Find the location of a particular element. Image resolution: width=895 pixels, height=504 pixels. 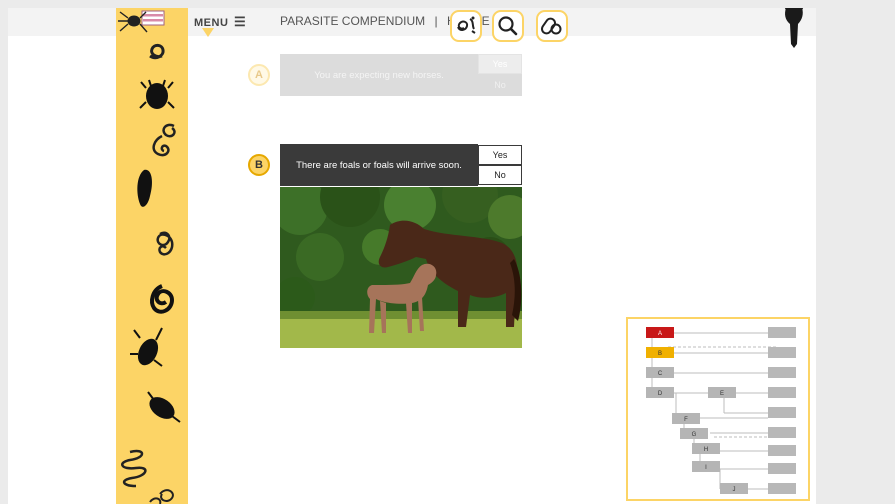

svg-text: B is located at coordinates (660, 354).